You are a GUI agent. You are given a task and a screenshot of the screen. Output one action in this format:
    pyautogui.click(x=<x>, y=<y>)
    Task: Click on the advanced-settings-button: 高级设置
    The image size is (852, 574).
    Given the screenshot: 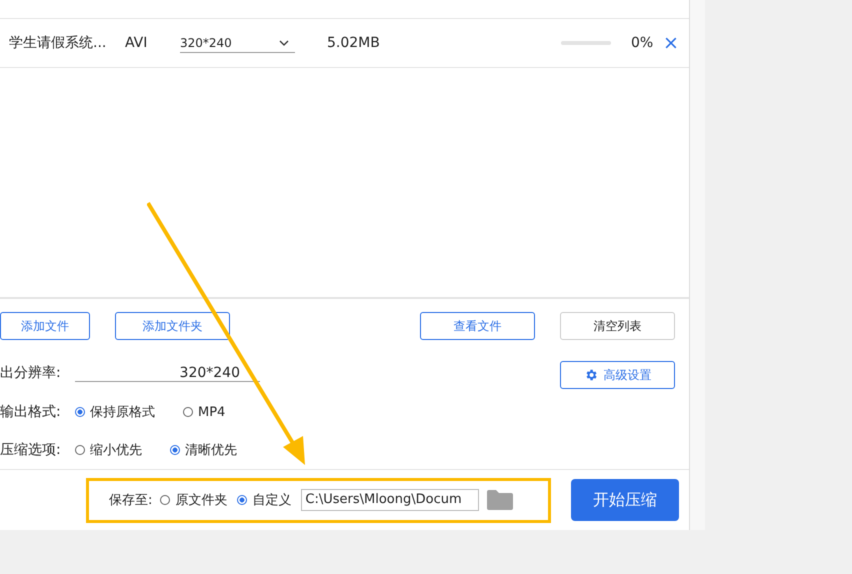 What is the action you would take?
    pyautogui.click(x=617, y=375)
    